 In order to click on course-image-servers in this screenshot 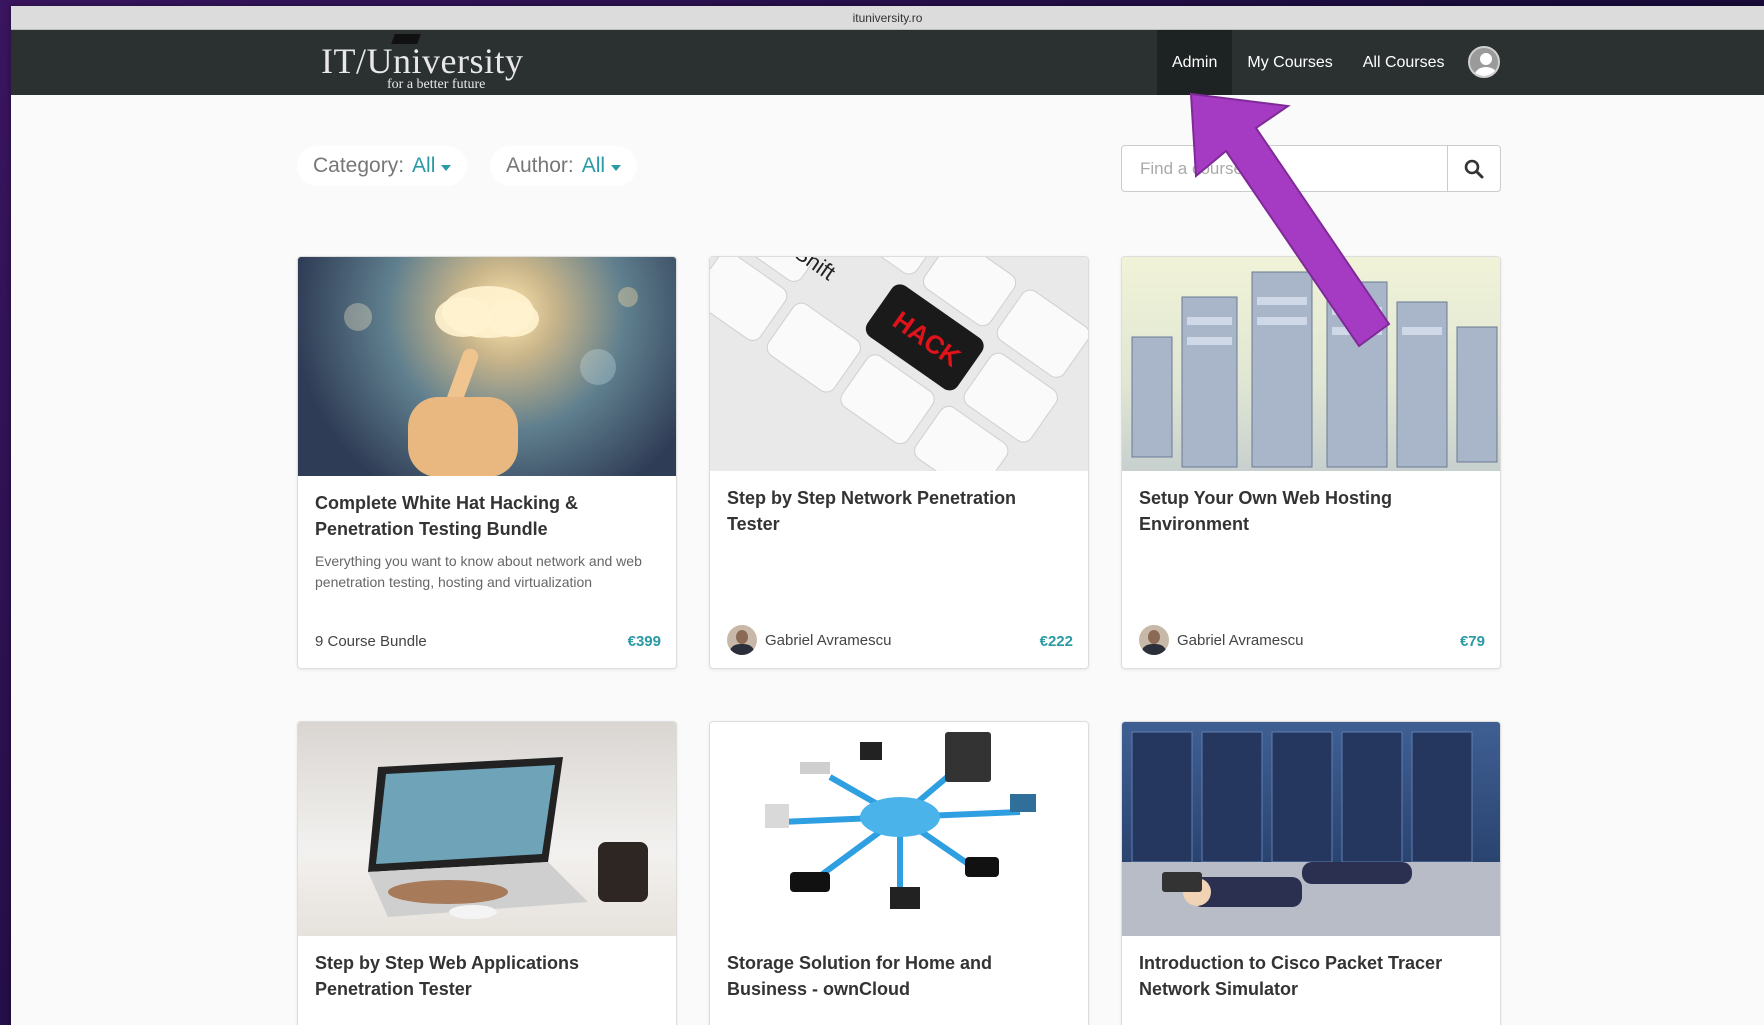, I will do `click(1311, 364)`.